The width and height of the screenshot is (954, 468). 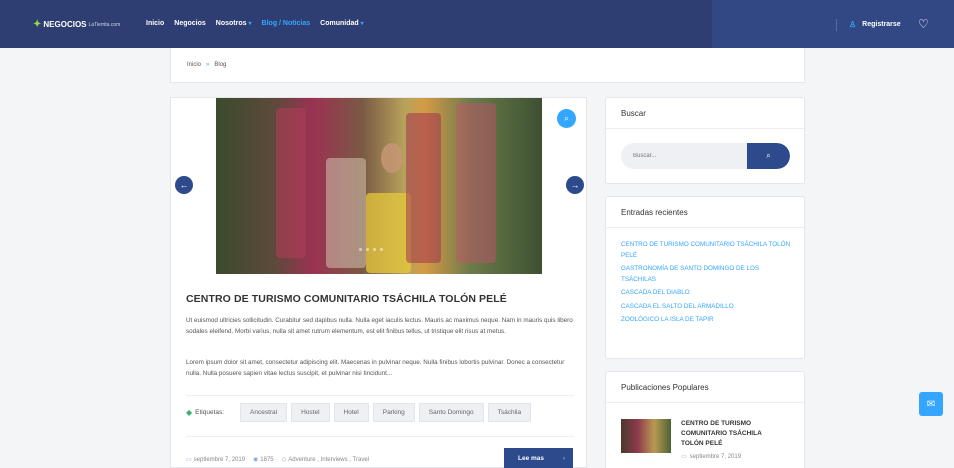 What do you see at coordinates (104, 24) in the screenshot?
I see `logo-subtext: LaTierrita.com` at bounding box center [104, 24].